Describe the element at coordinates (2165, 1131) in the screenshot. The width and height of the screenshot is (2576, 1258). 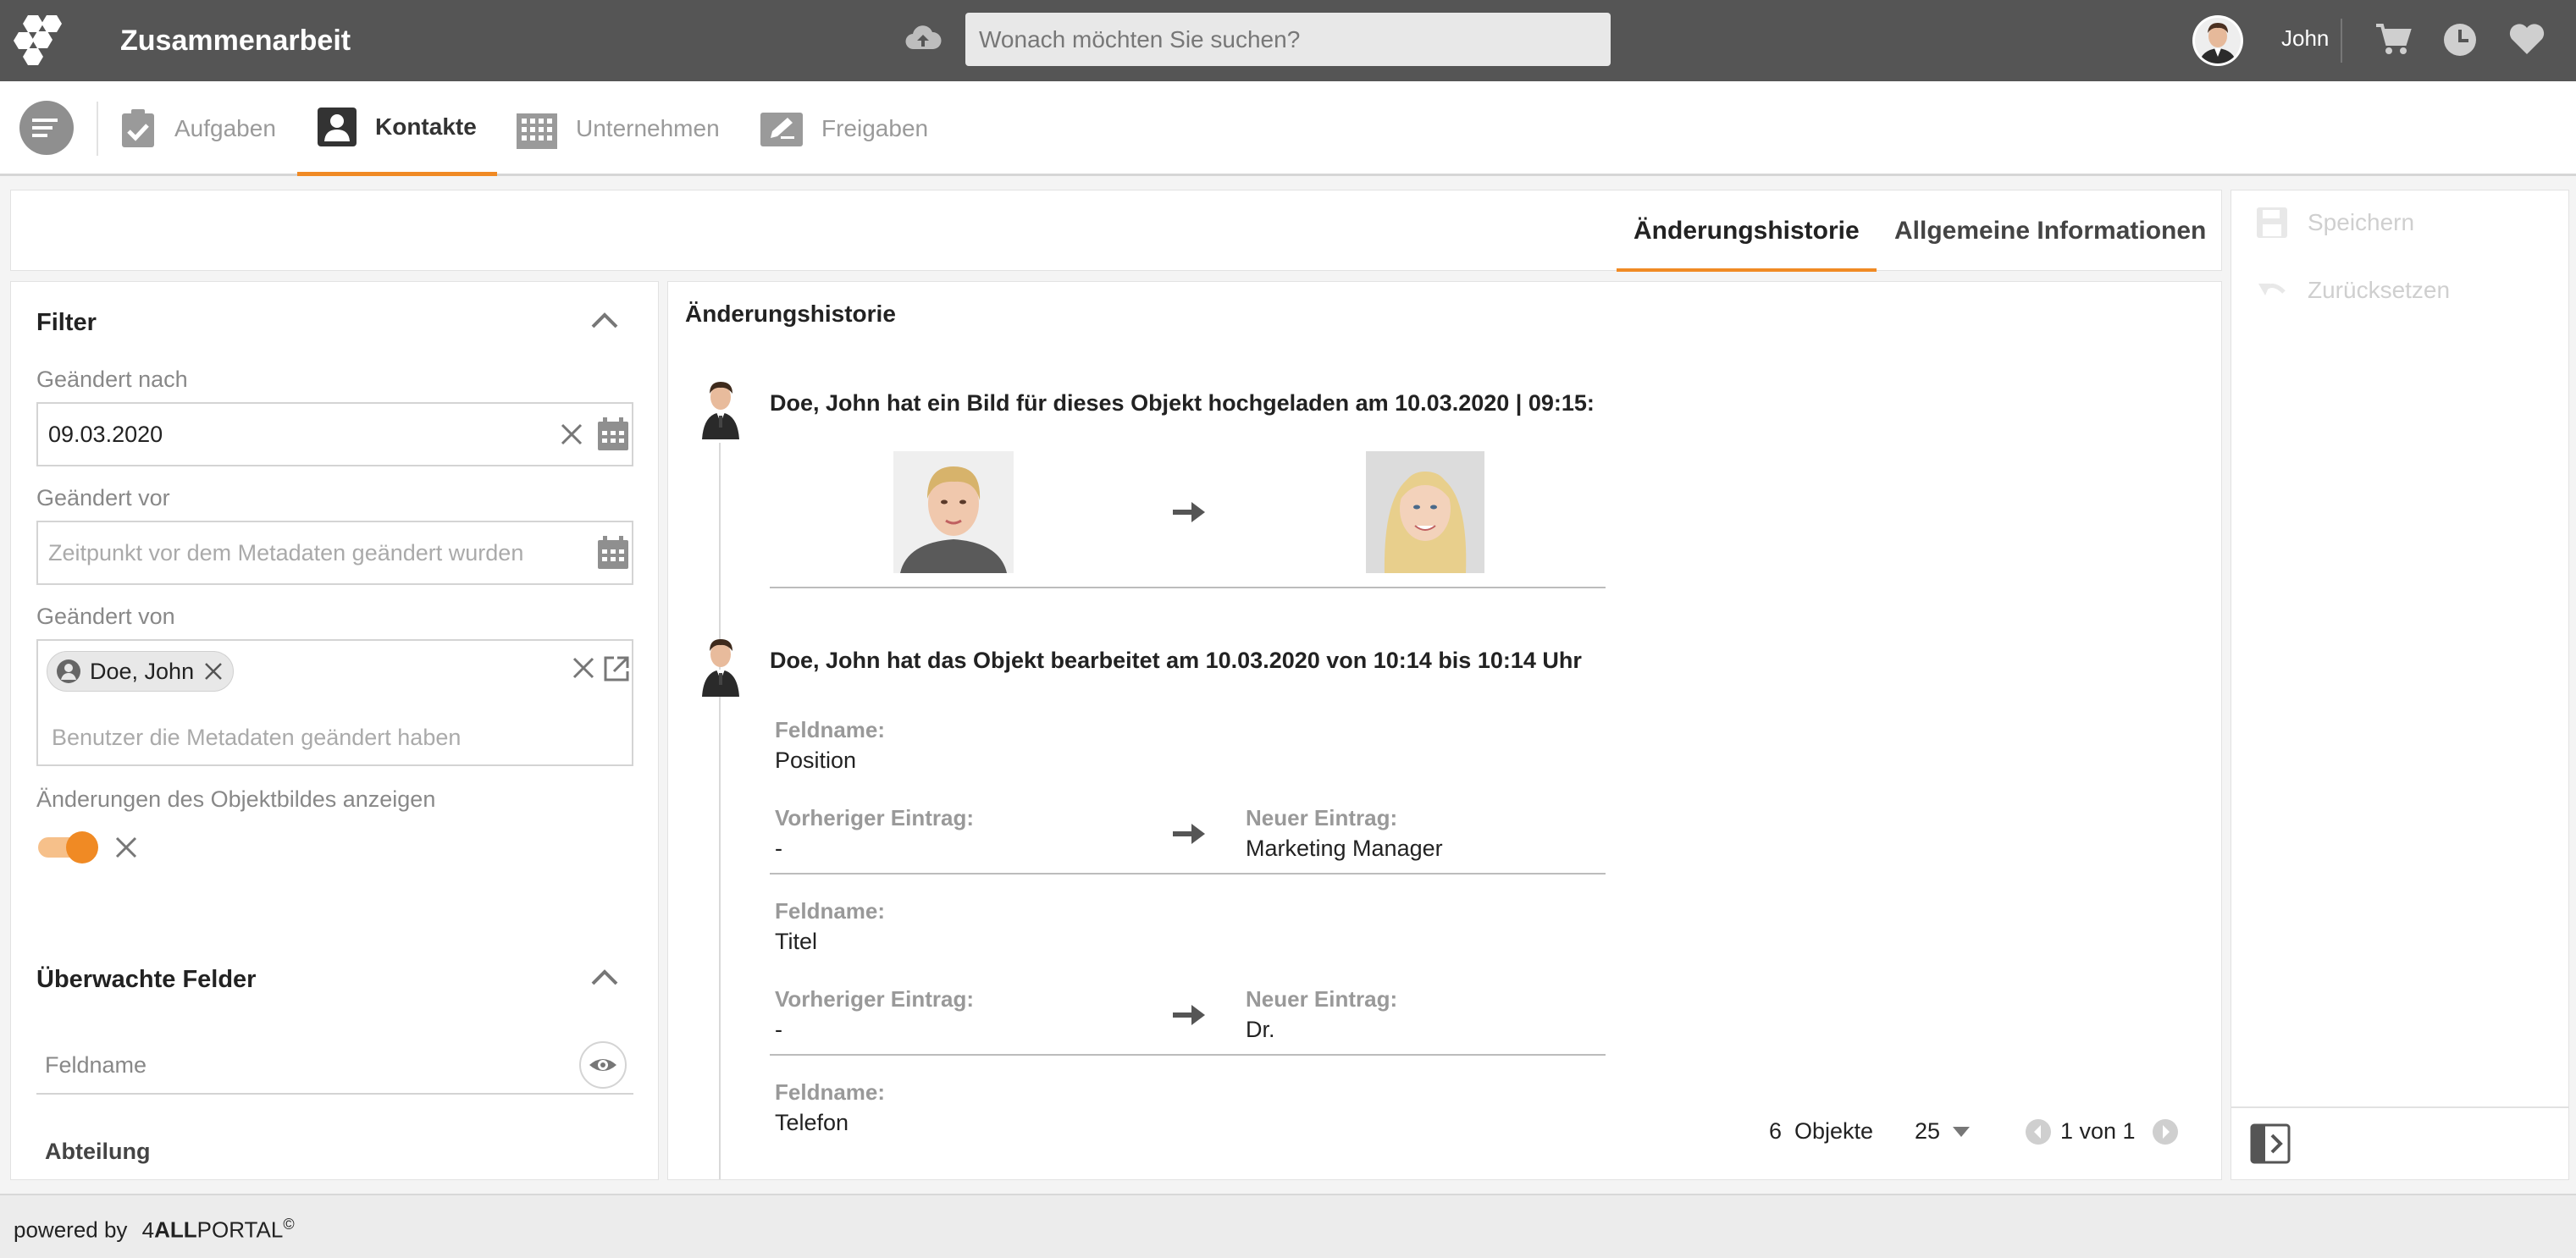
I see `next-page-icon` at that location.